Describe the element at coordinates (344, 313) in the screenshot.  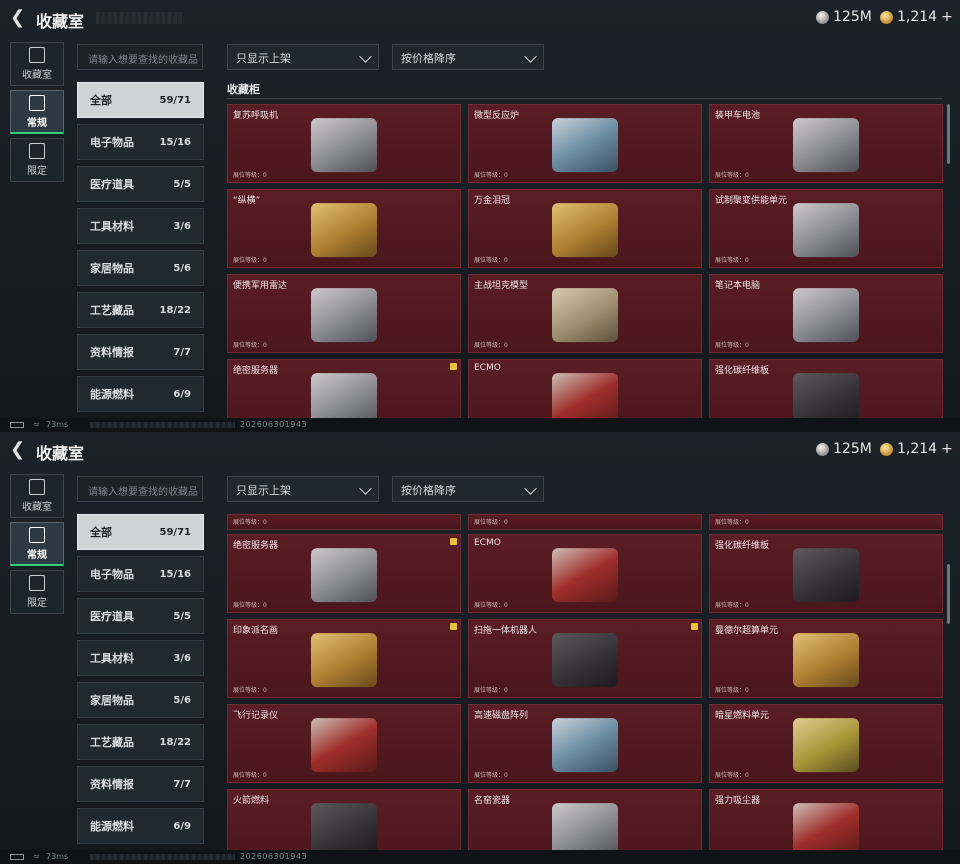
I see `item-card: 便携军用雷达 展位等级：0` at that location.